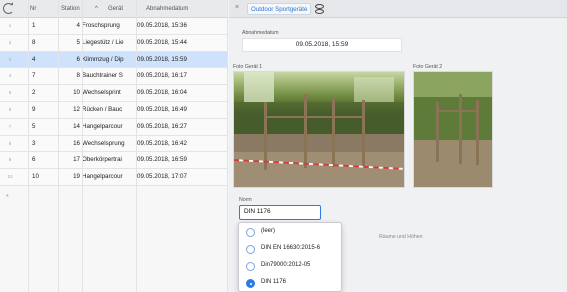 Image resolution: width=567 pixels, height=292 pixels. Describe the element at coordinates (103, 143) in the screenshot. I see `cell-geraet: Wechselsprung` at that location.